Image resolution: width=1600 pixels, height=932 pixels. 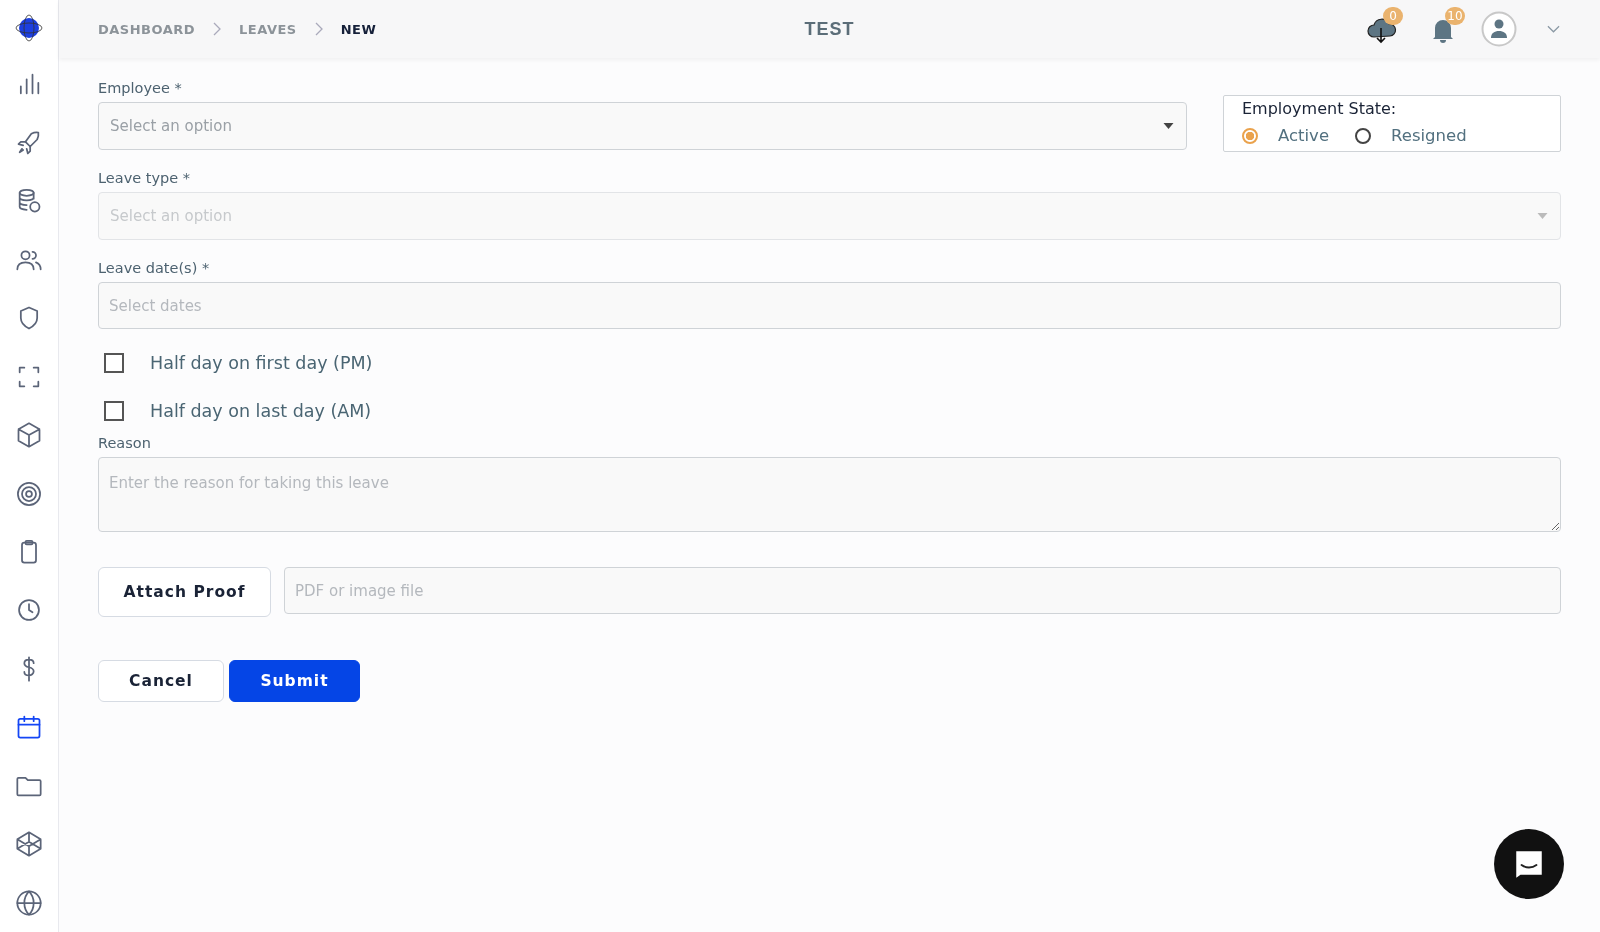 I want to click on field-label: Employee *, so click(x=140, y=88).